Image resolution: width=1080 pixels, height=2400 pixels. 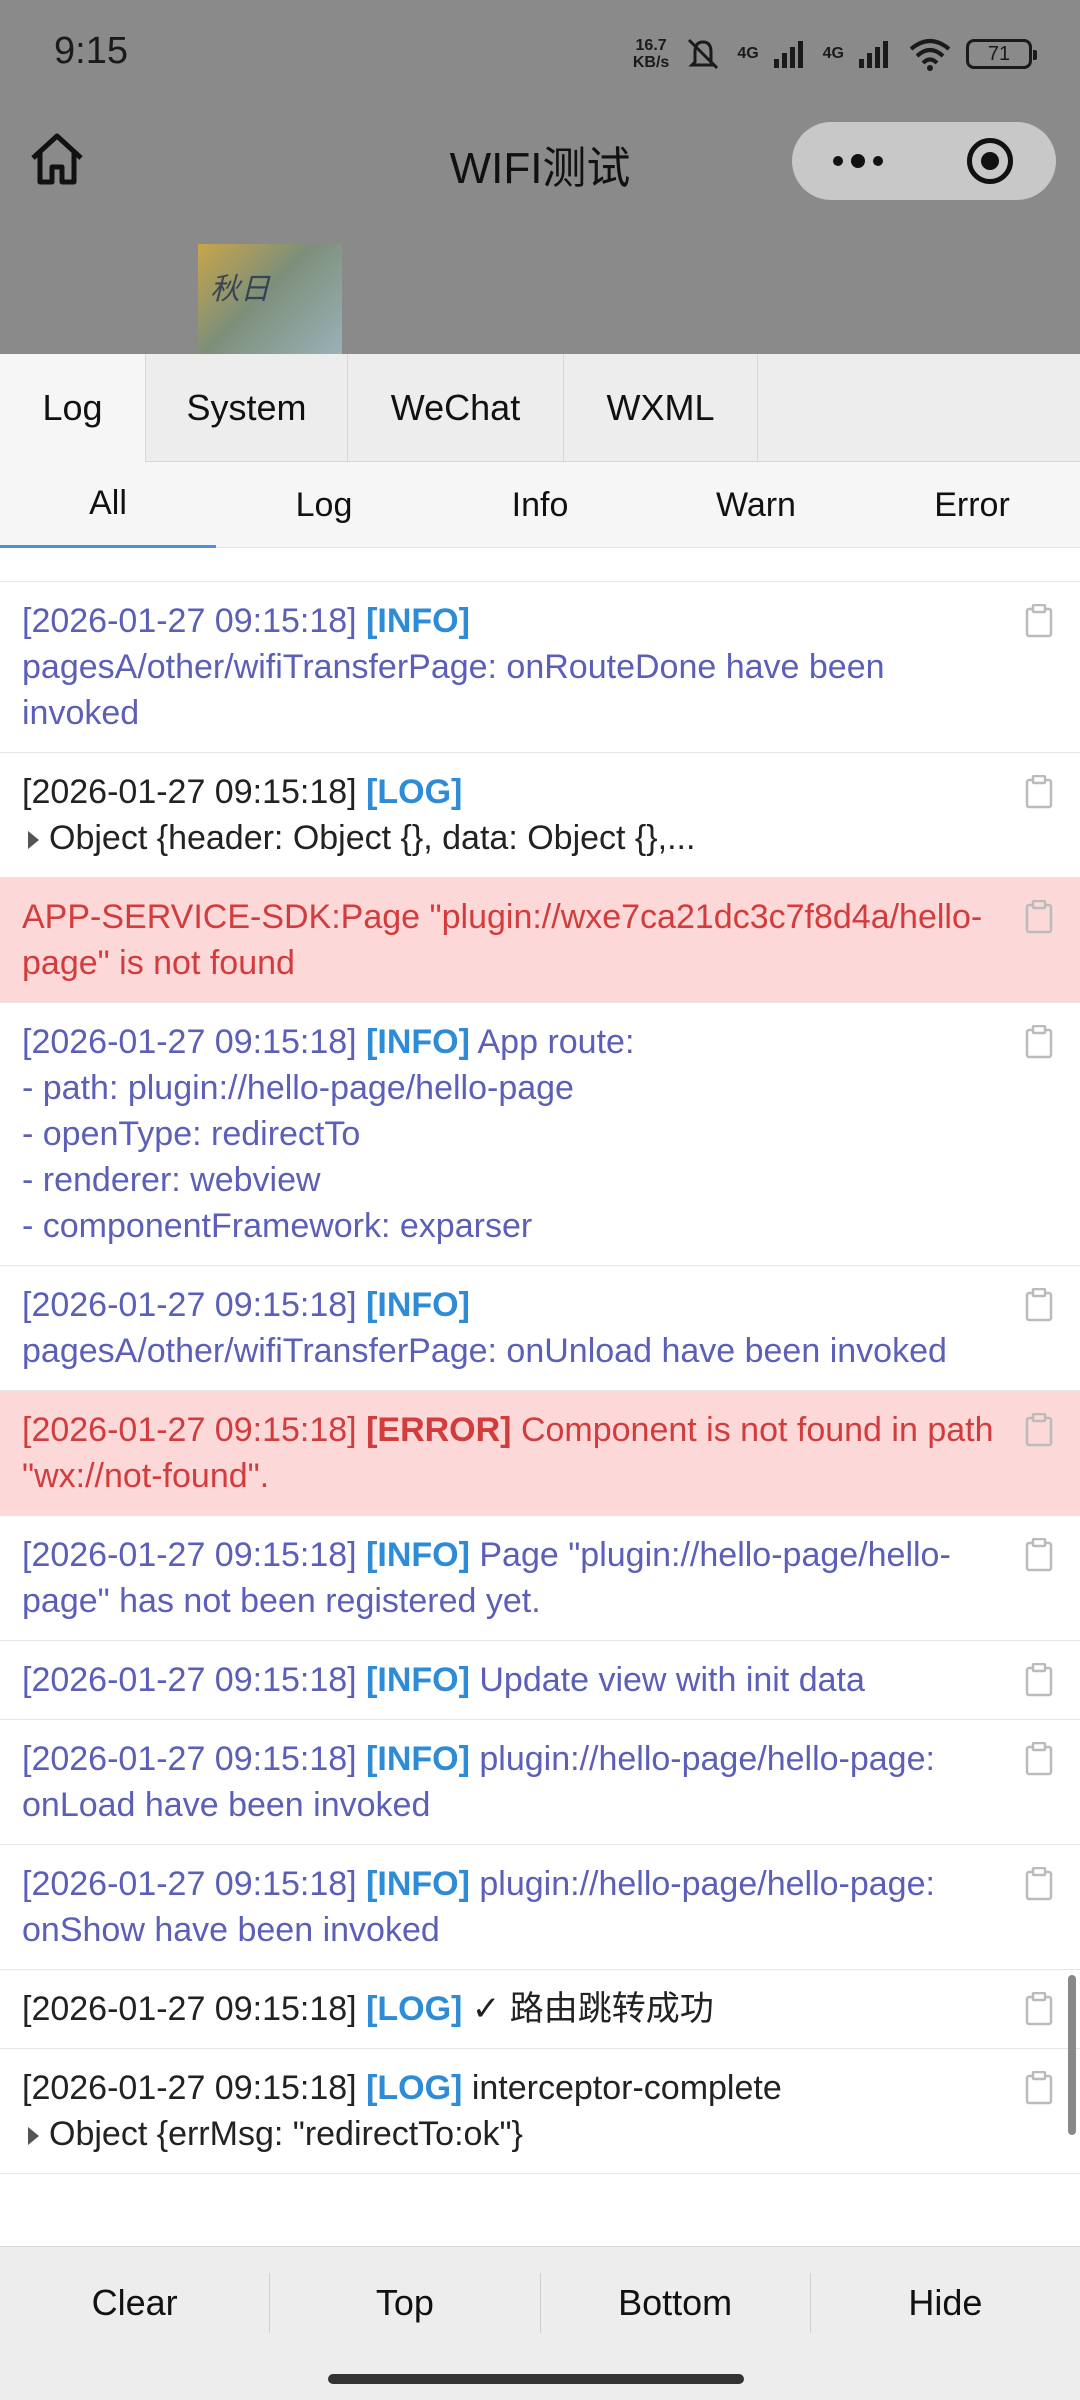 What do you see at coordinates (405, 2302) in the screenshot?
I see `top-button: Top` at bounding box center [405, 2302].